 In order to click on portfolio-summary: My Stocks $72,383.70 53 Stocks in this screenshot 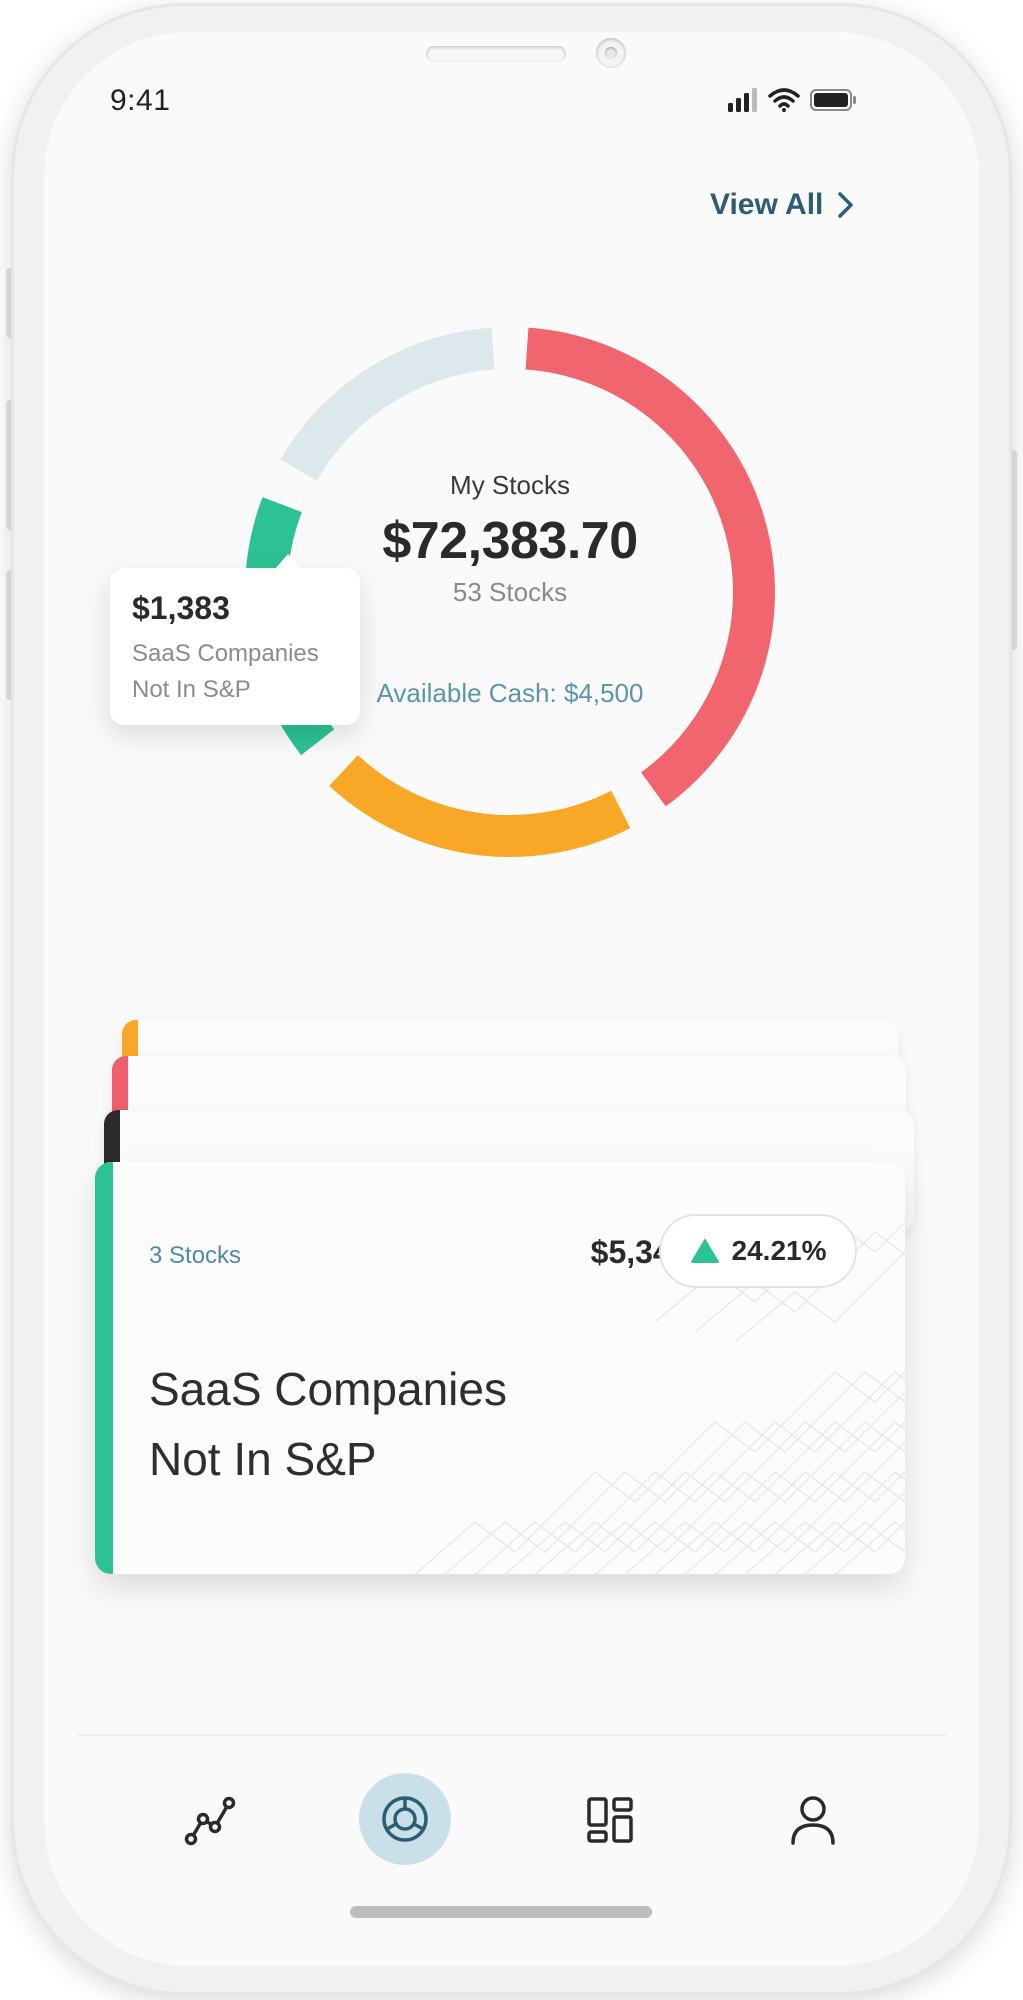, I will do `click(510, 539)`.